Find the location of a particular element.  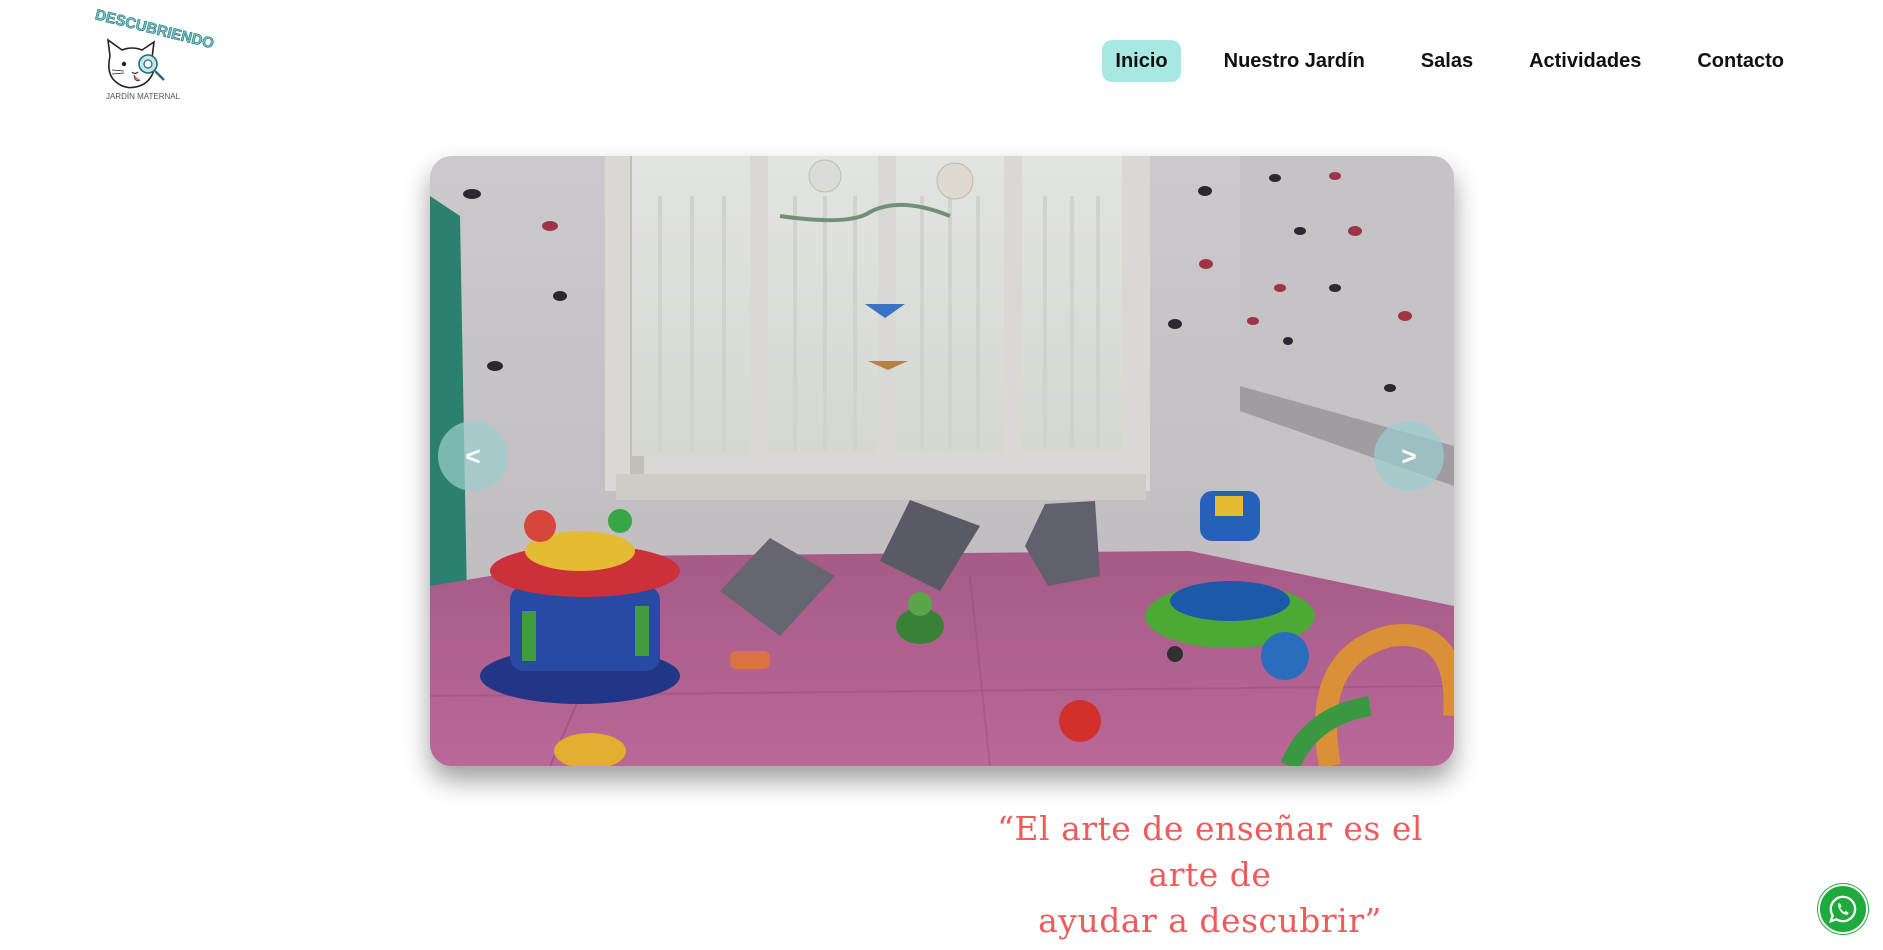

site-logo: DESCUBRIENDO JARDÍN MATERNAL is located at coordinates (154, 57).